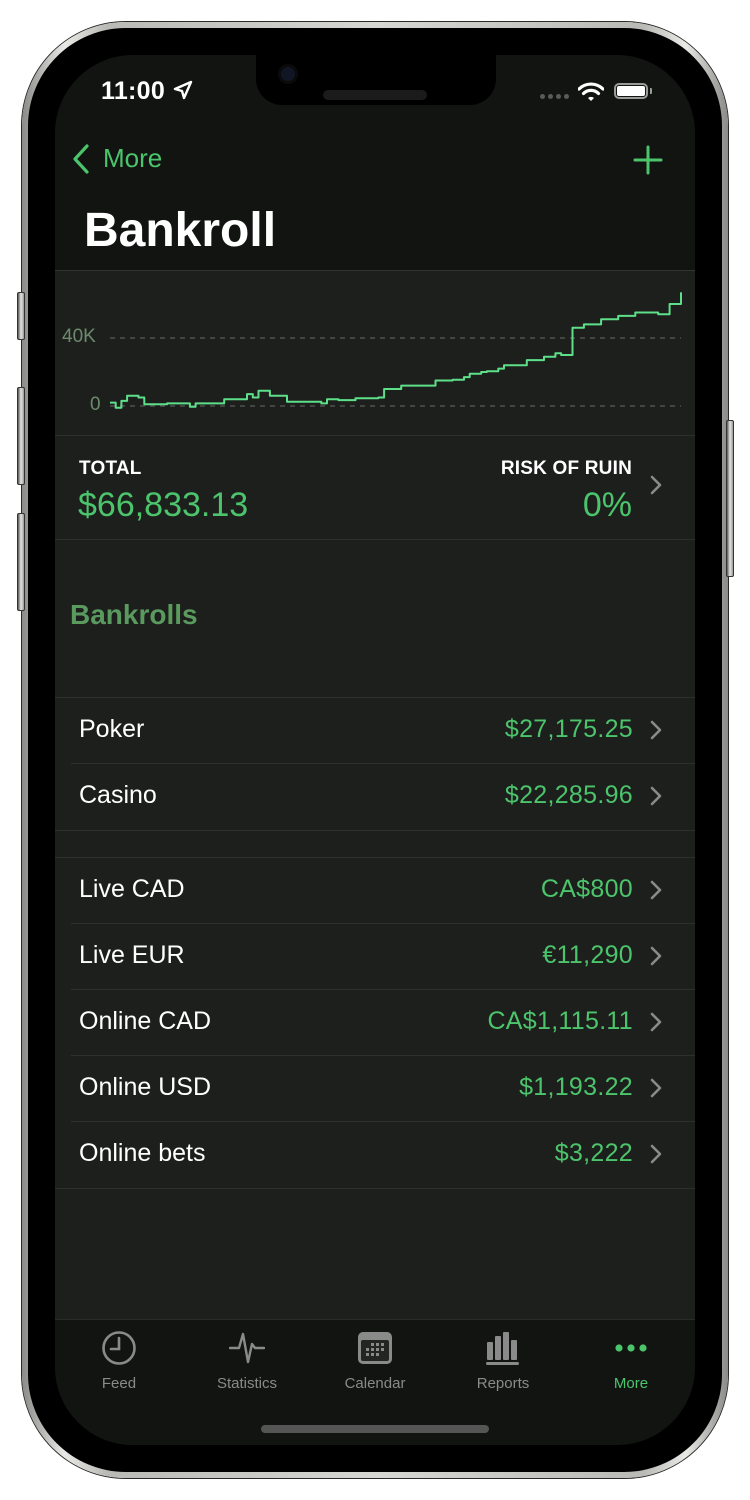  I want to click on bankroll-value: $3,222, so click(593, 1153).